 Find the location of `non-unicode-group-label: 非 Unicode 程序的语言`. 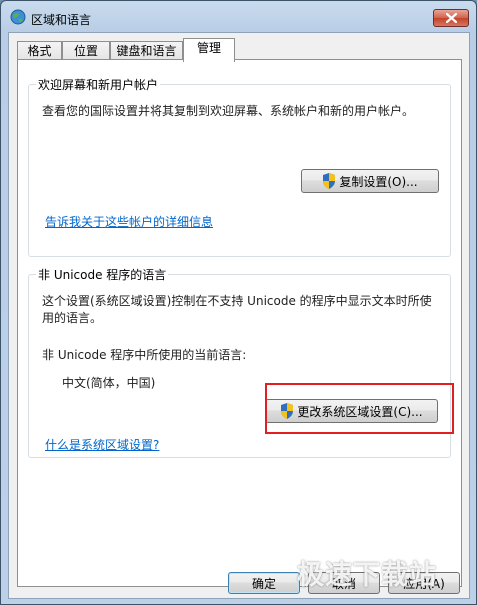

non-unicode-group-label: 非 Unicode 程序的语言 is located at coordinates (102, 274).